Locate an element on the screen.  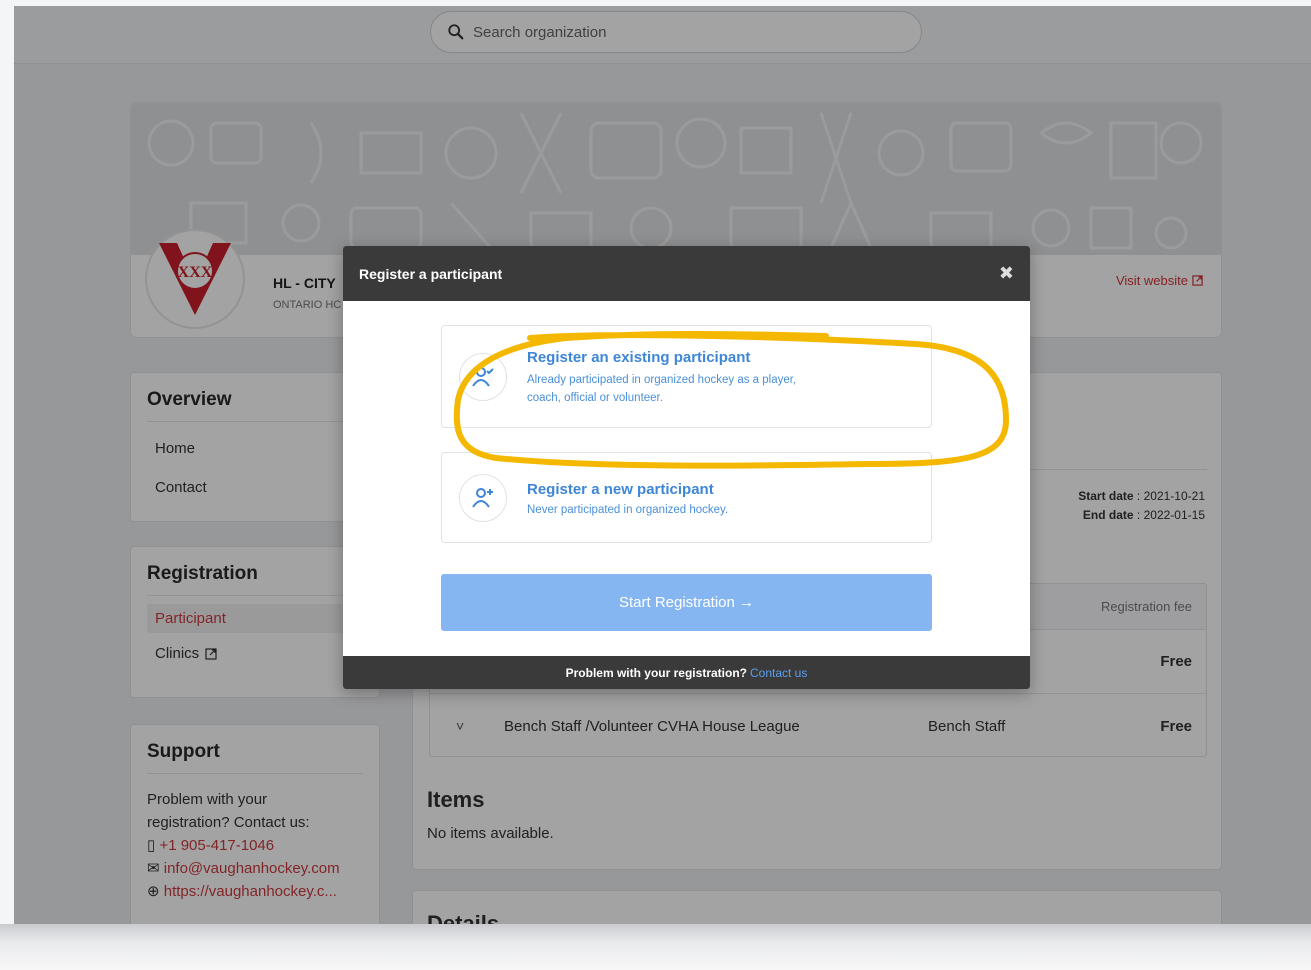
person-check-icon is located at coordinates (483, 377).